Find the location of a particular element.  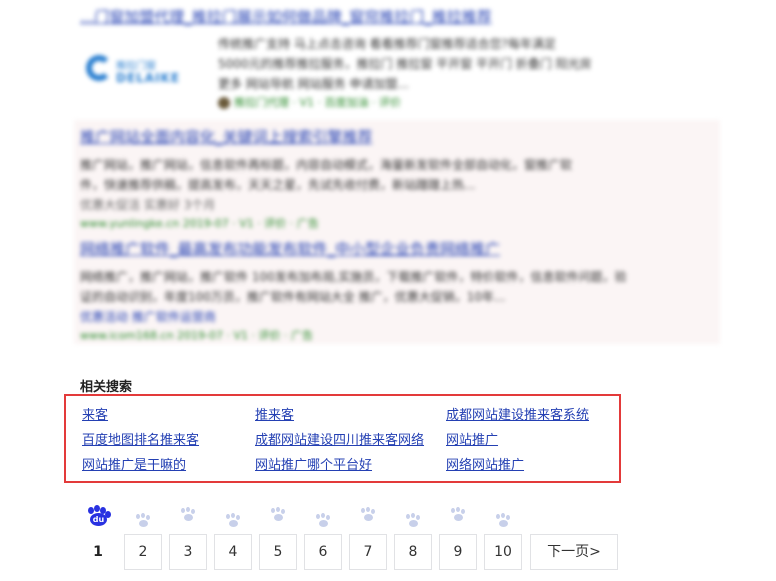

related-link: 推来客 is located at coordinates (274, 413).